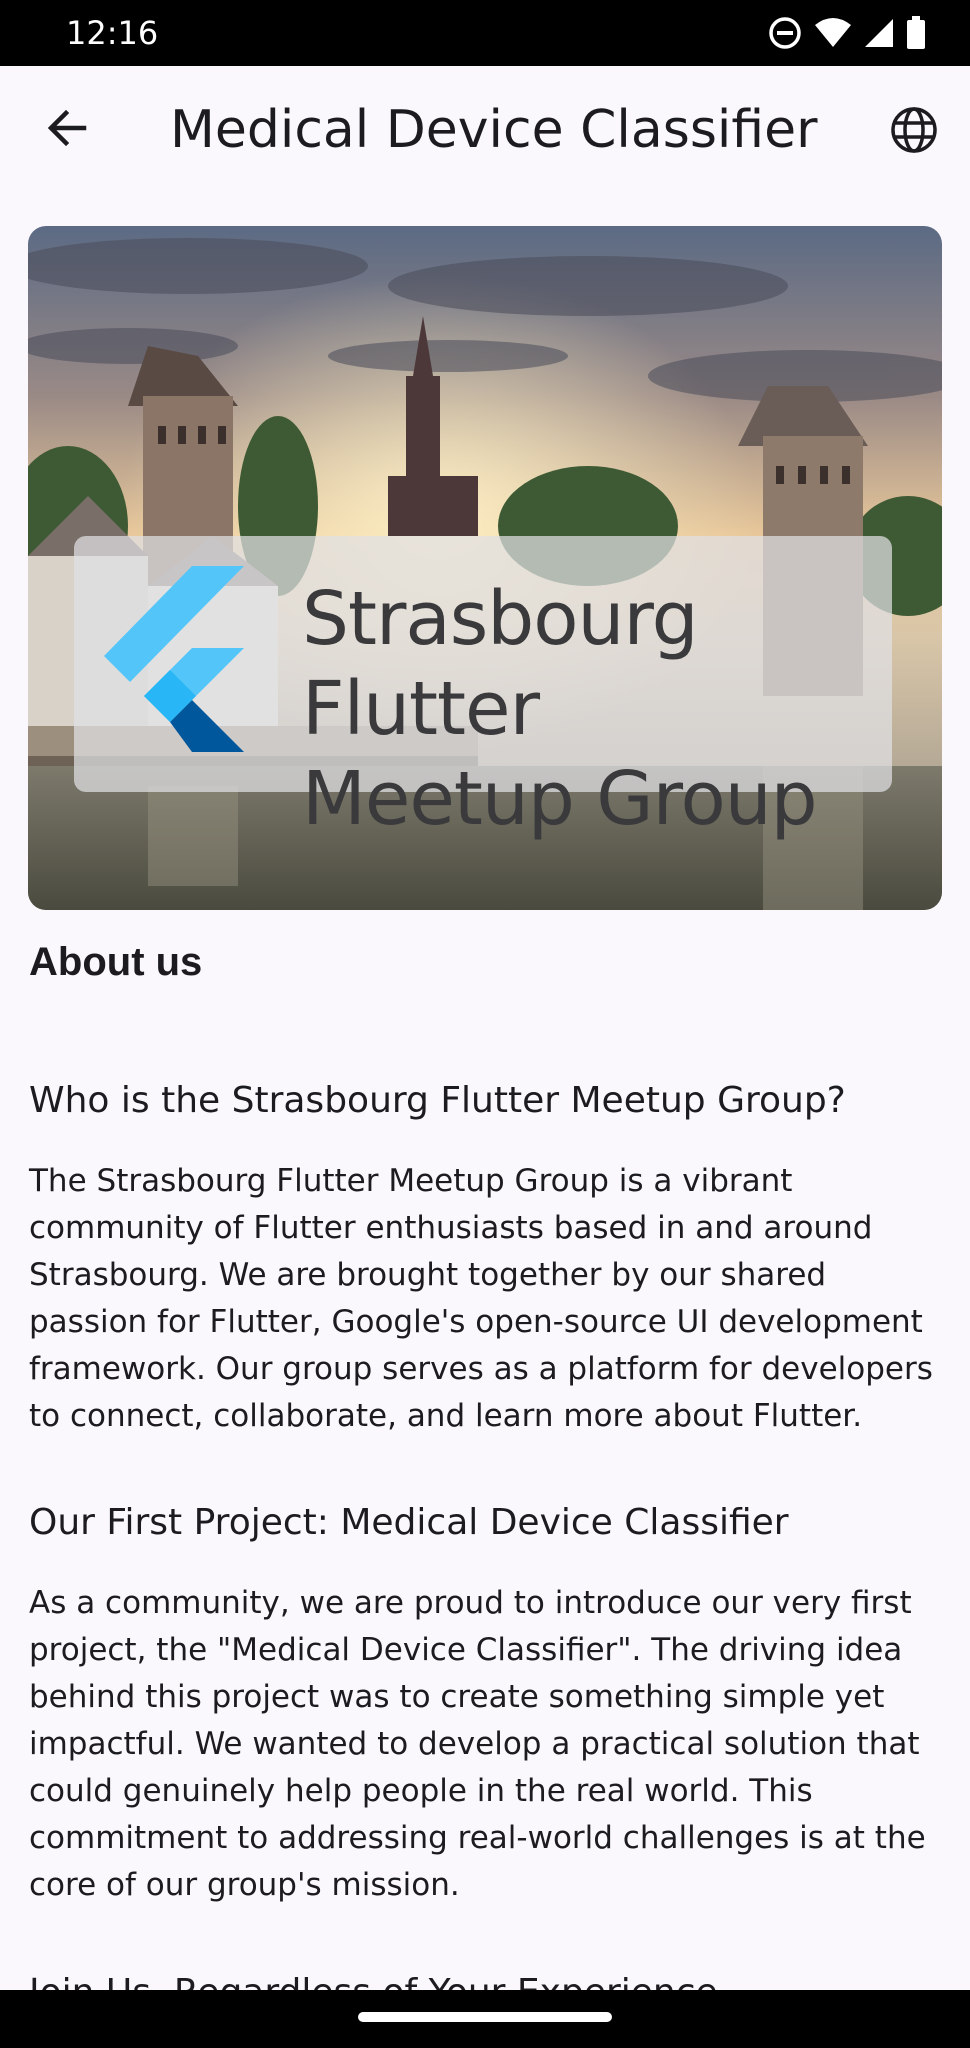  I want to click on navigation-bar, so click(485, 2019).